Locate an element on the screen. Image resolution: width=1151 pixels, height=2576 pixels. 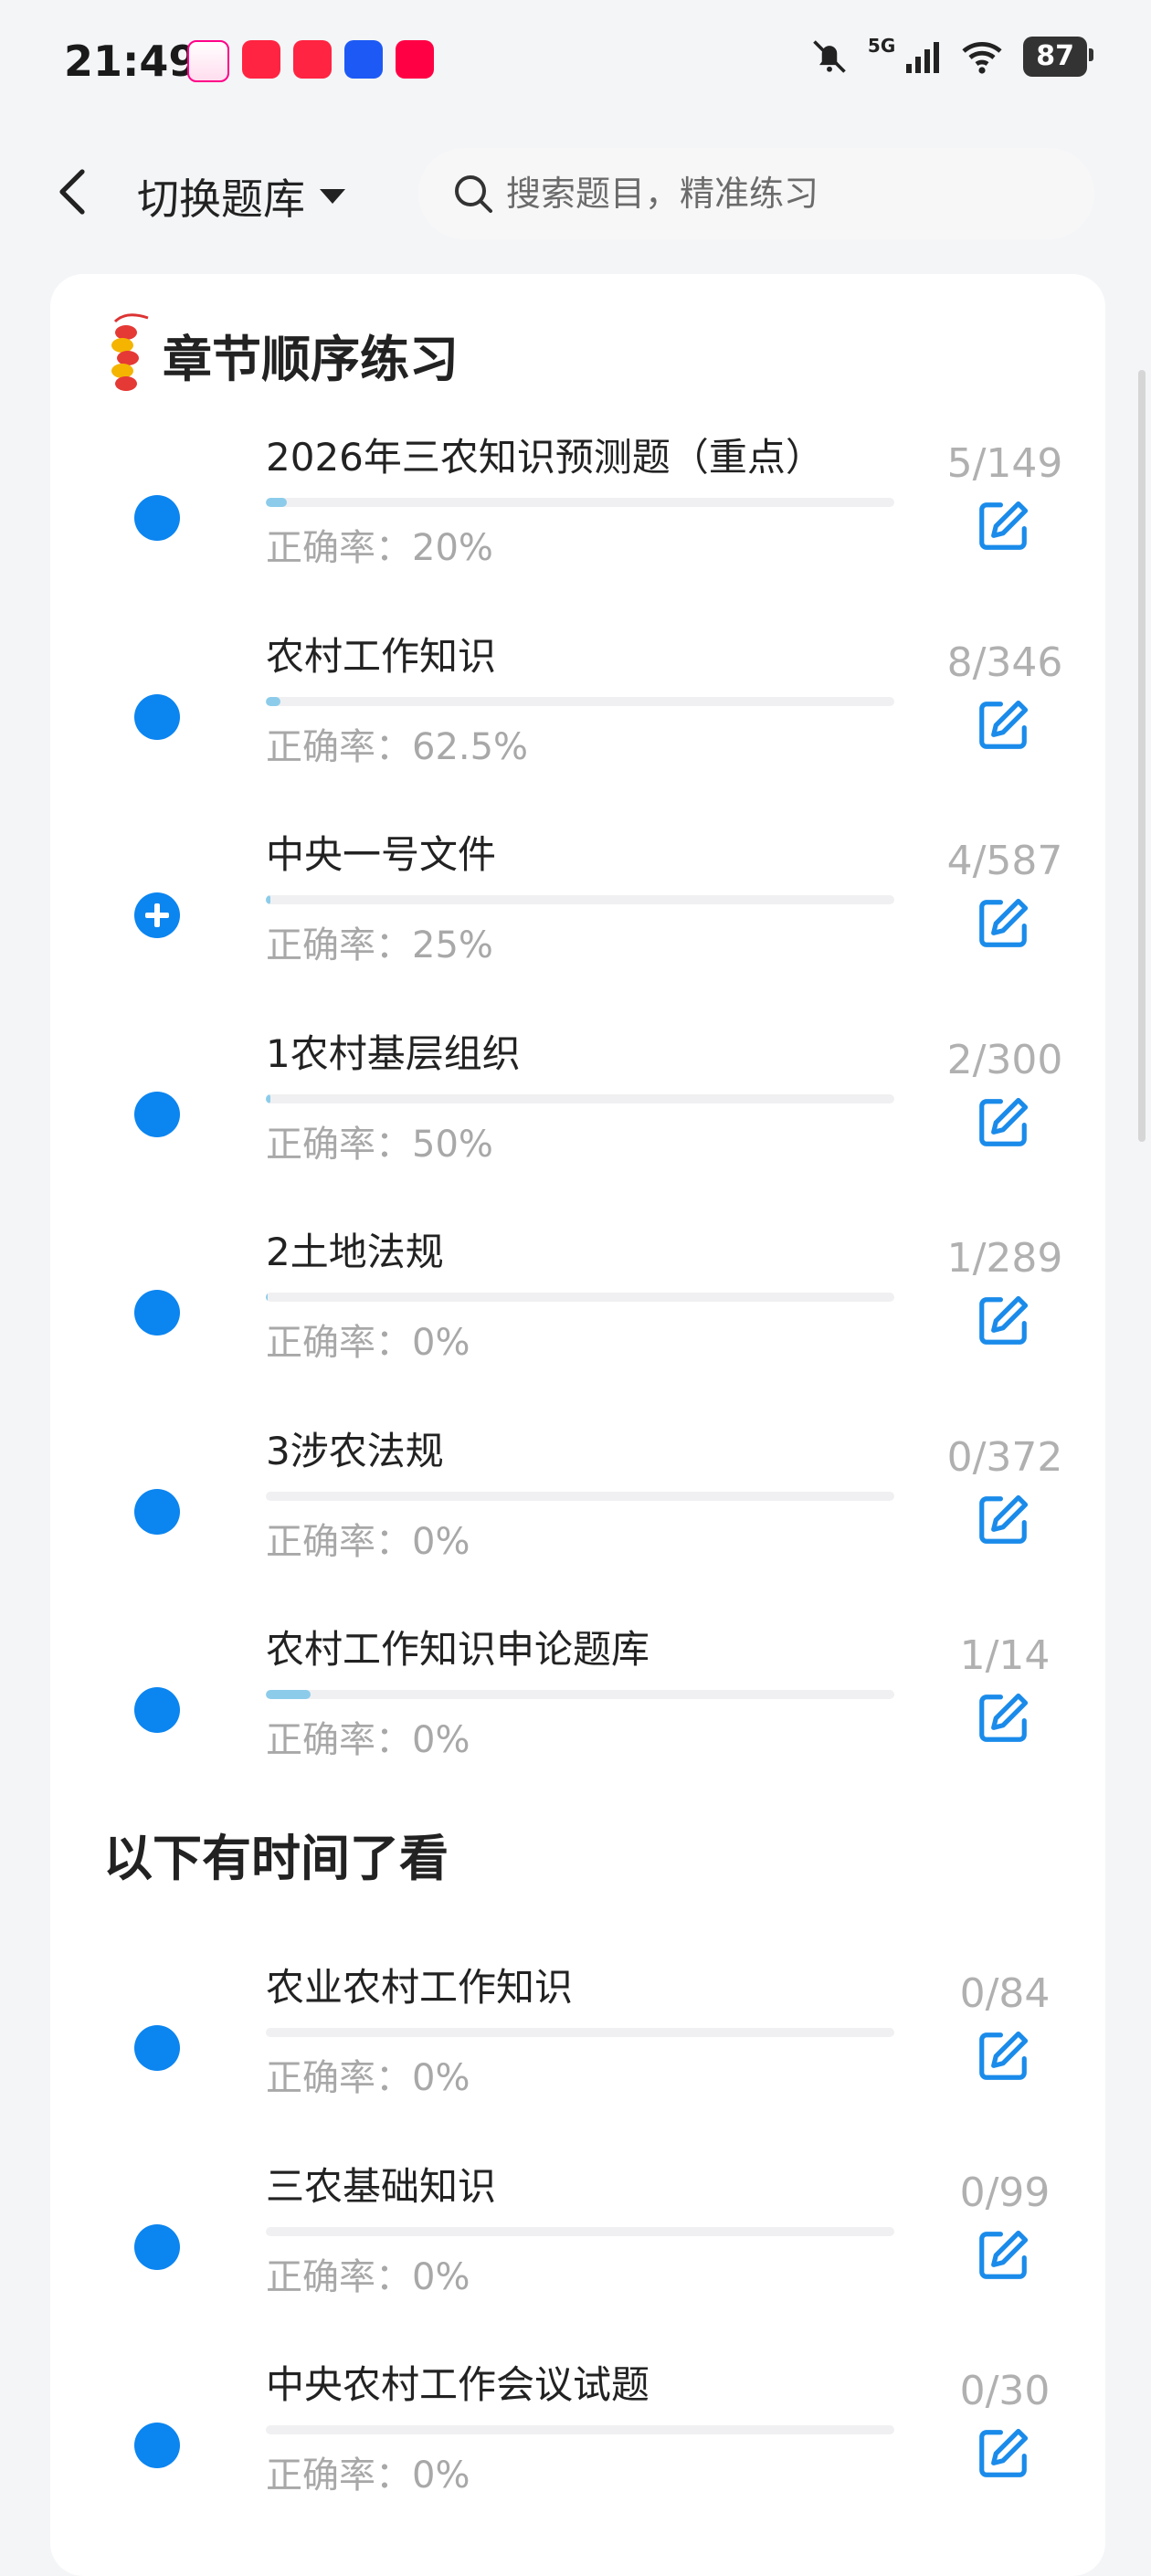
chapter-item: 三农基础知识 正确率：0% 0/99 is located at coordinates (577, 2255).